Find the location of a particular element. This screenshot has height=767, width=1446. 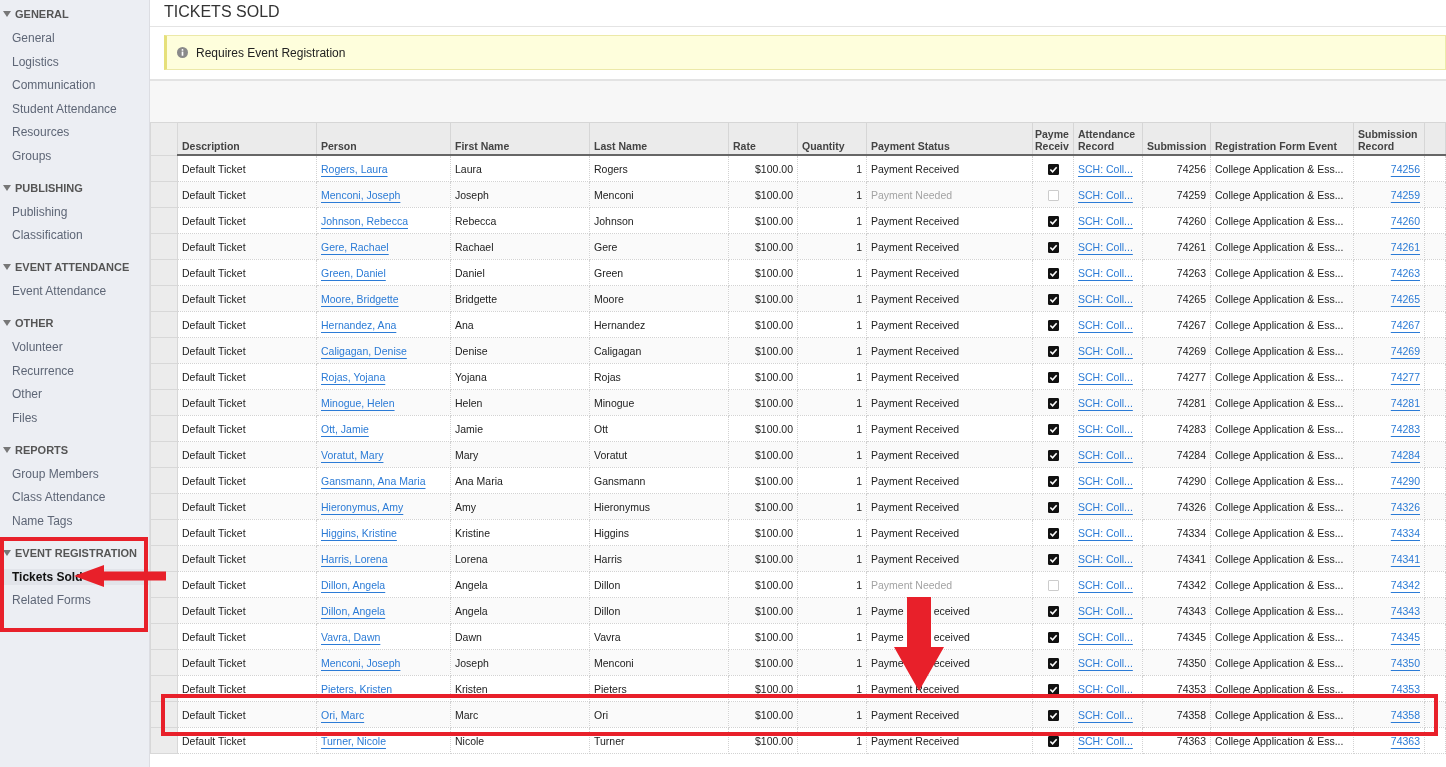

column-header: First Name is located at coordinates (520, 138).